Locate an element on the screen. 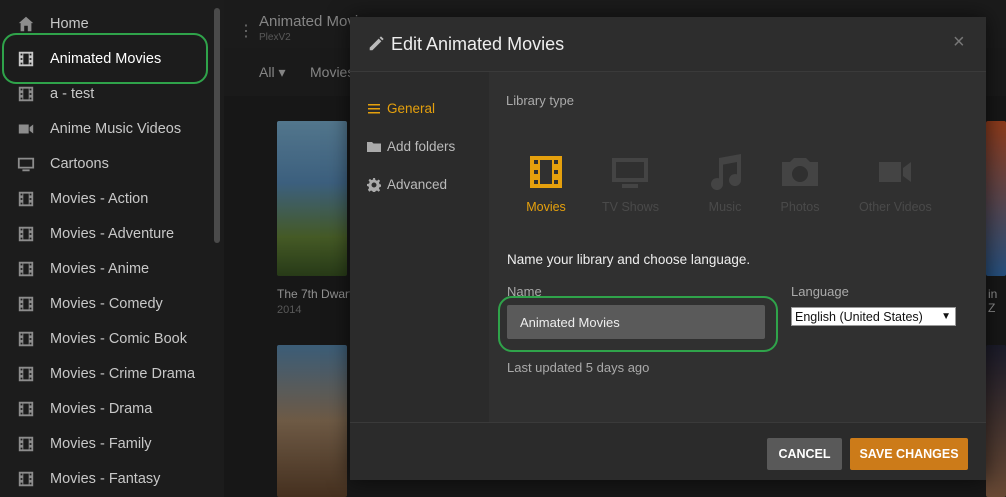  sidebar-item-label: Movies - Action is located at coordinates (99, 198).